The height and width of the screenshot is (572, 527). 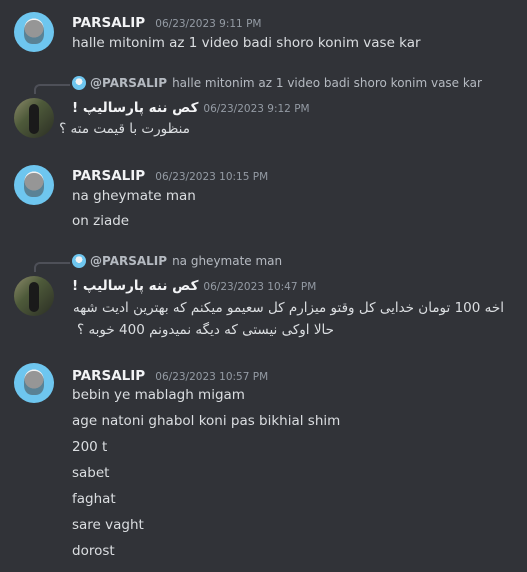 What do you see at coordinates (93, 551) in the screenshot?
I see `message-text: dorost` at bounding box center [93, 551].